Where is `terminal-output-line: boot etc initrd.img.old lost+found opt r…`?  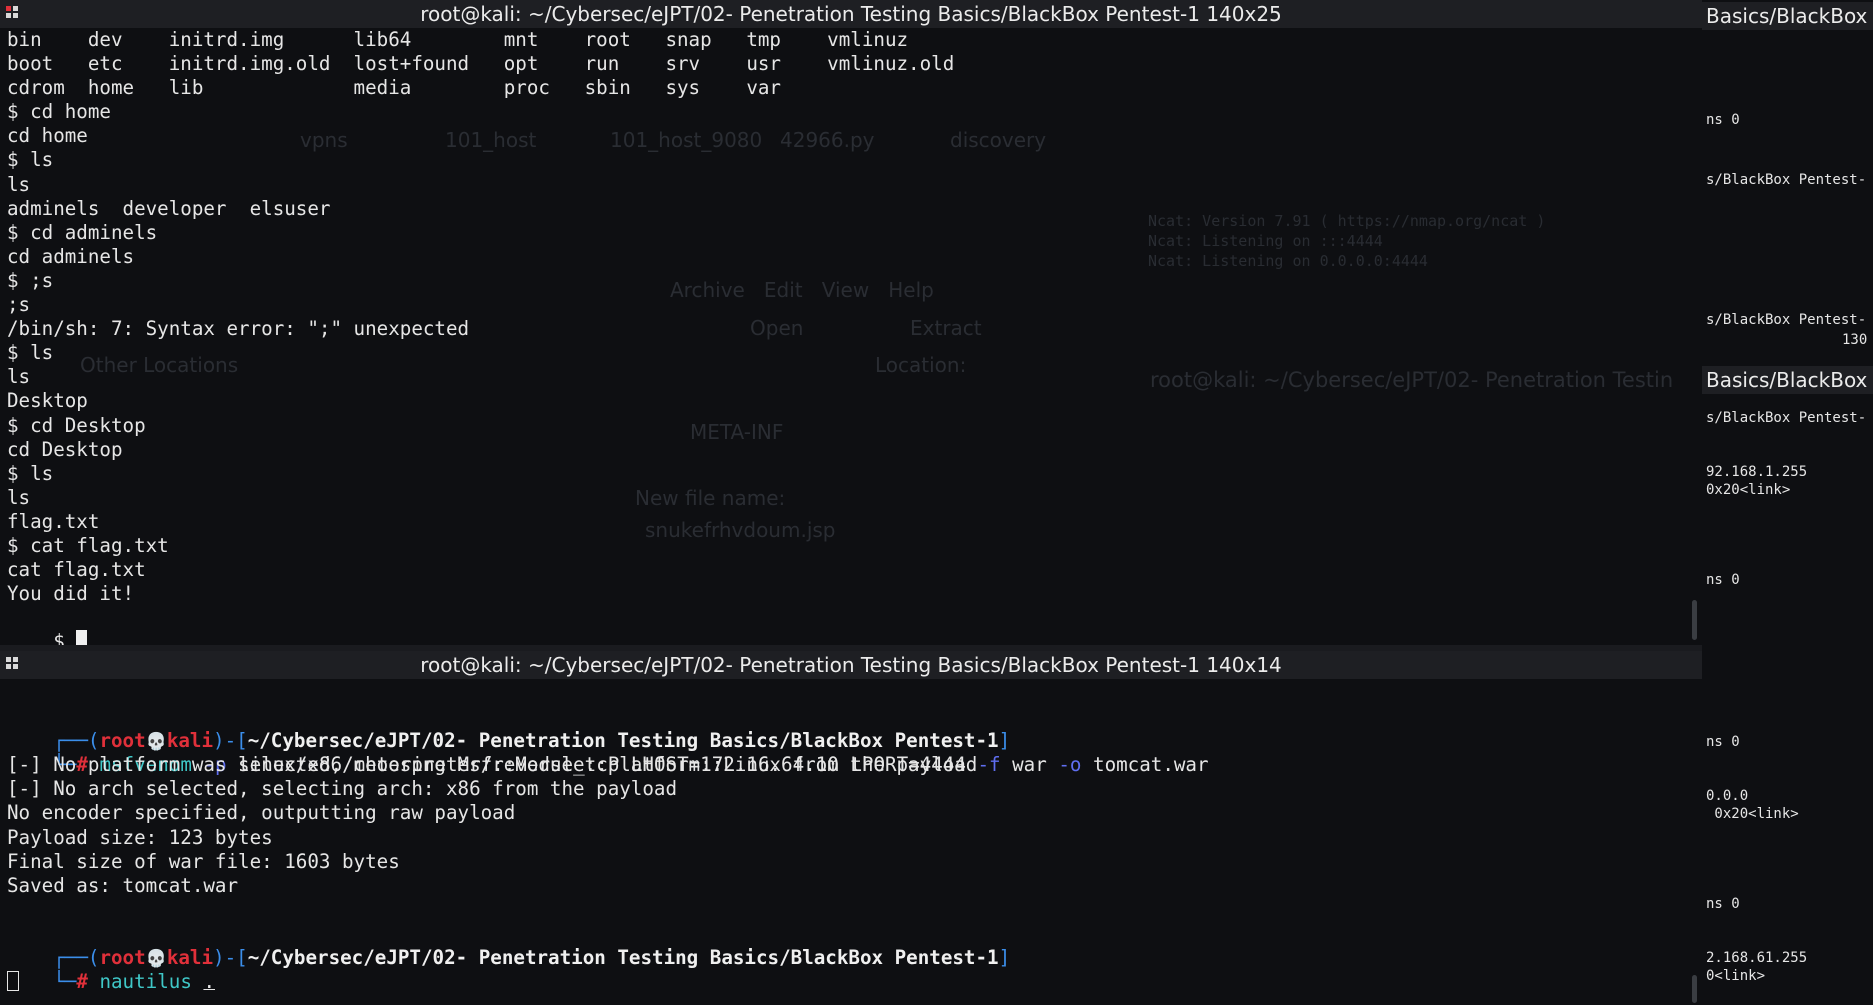 terminal-output-line: boot etc initrd.img.old lost+found opt r… is located at coordinates (481, 64).